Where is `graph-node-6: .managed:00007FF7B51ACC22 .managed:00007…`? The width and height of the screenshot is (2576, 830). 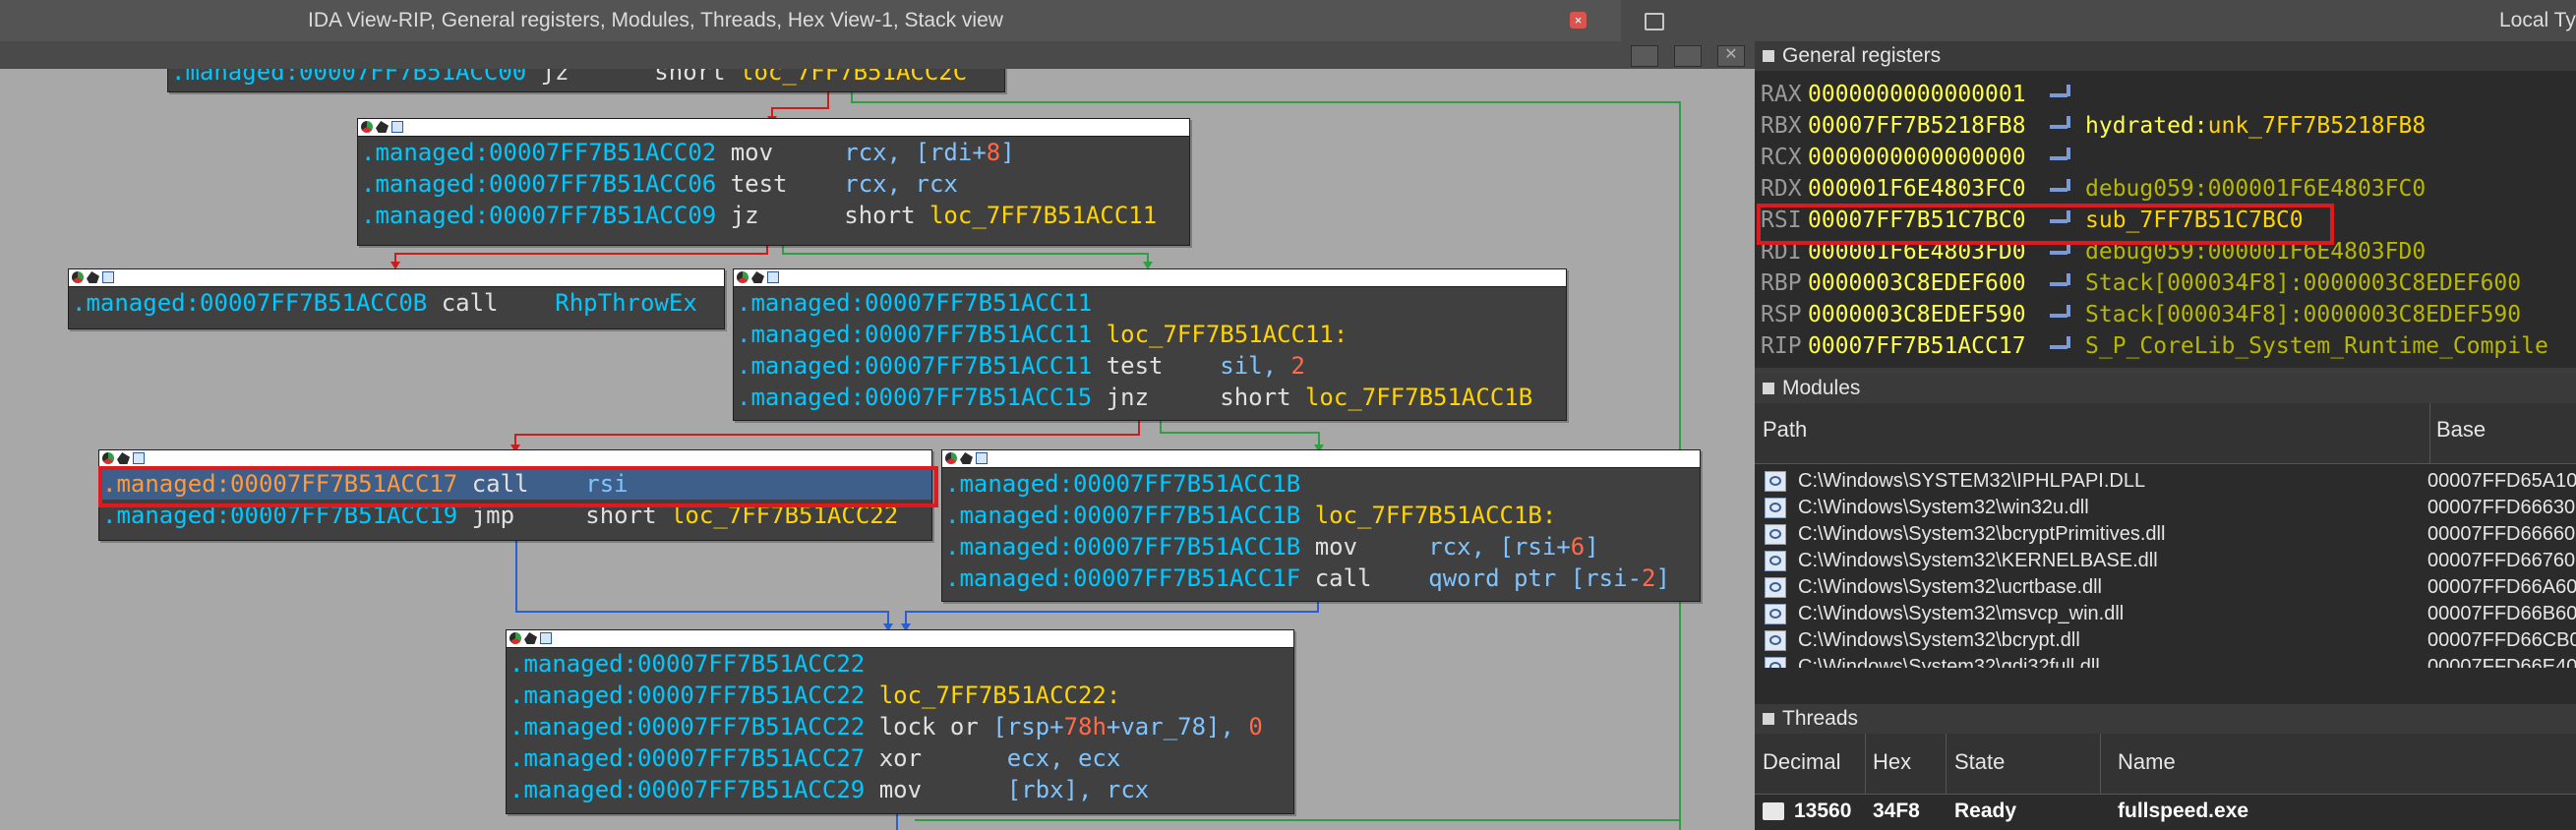 graph-node-6: .managed:00007FF7B51ACC22 .managed:00007… is located at coordinates (900, 721).